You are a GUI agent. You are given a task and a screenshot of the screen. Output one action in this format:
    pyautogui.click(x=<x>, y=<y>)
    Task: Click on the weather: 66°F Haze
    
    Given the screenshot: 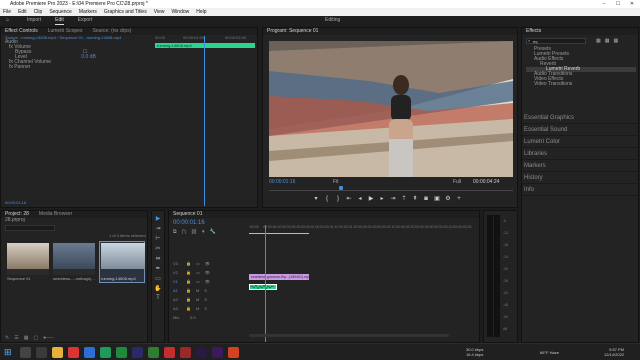 What is the action you would take?
    pyautogui.click(x=549, y=352)
    